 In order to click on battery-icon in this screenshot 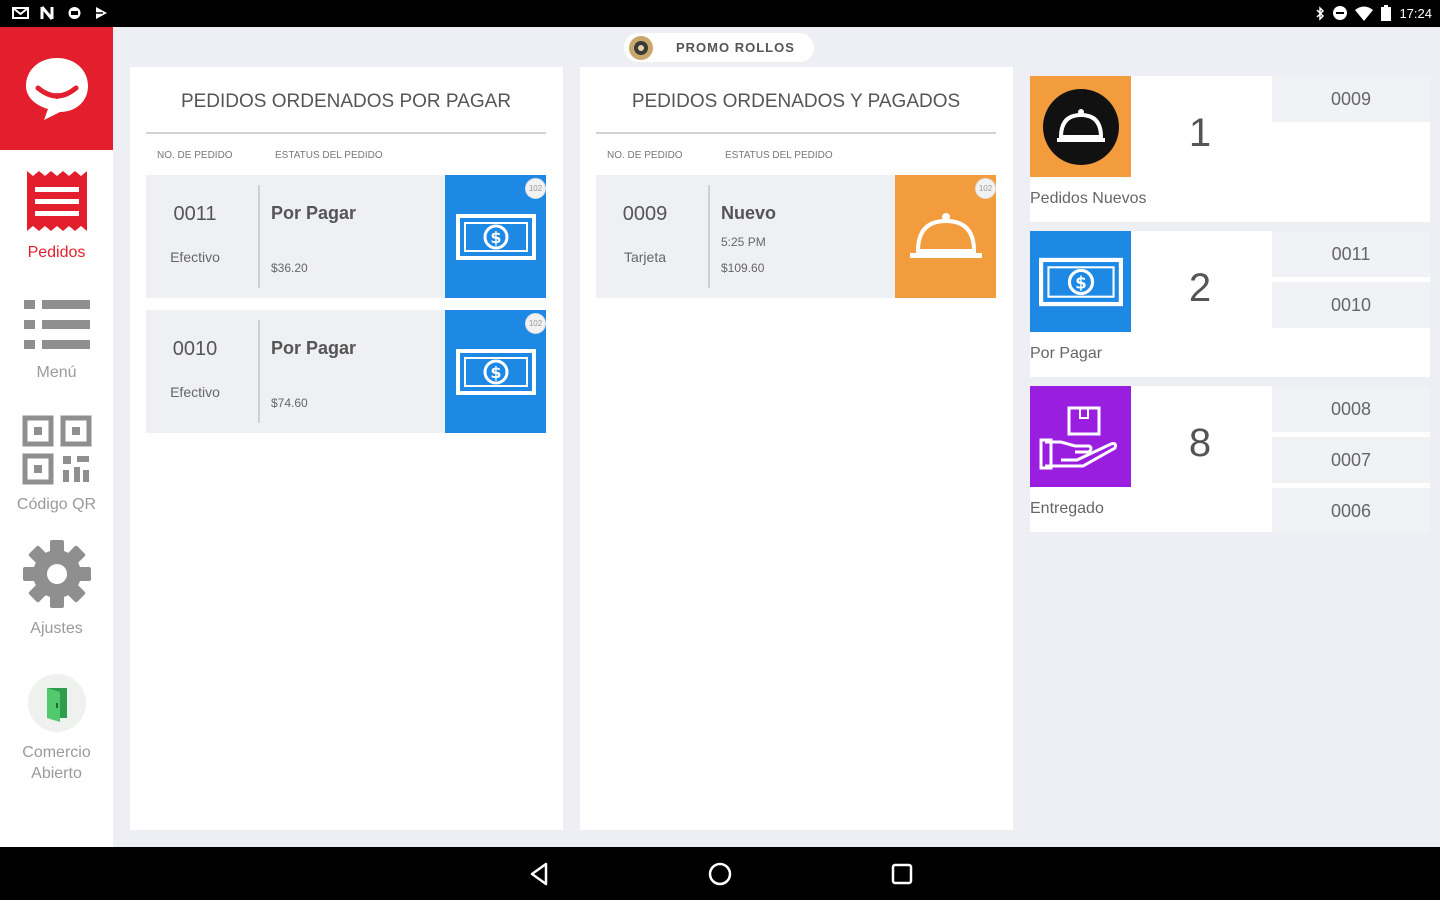, I will do `click(1386, 13)`.